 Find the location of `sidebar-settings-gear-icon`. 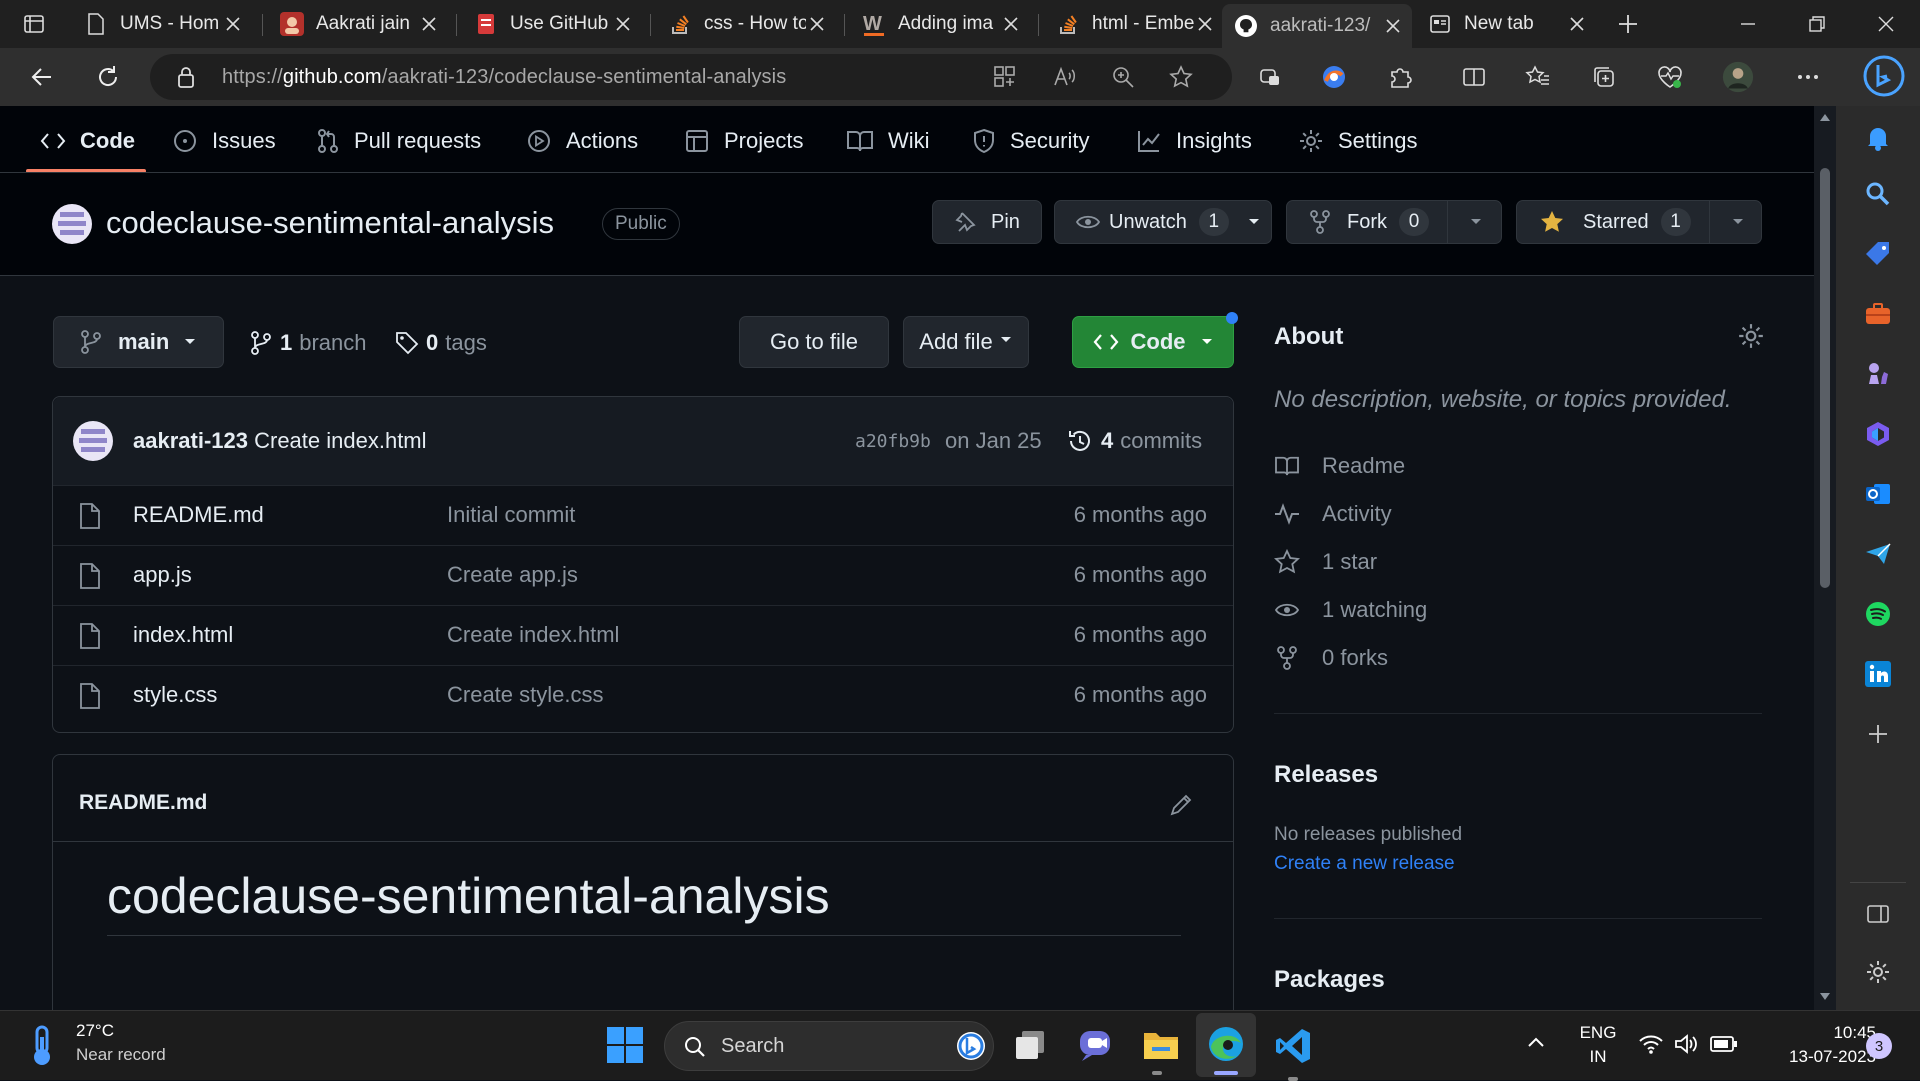

sidebar-settings-gear-icon is located at coordinates (1878, 972).